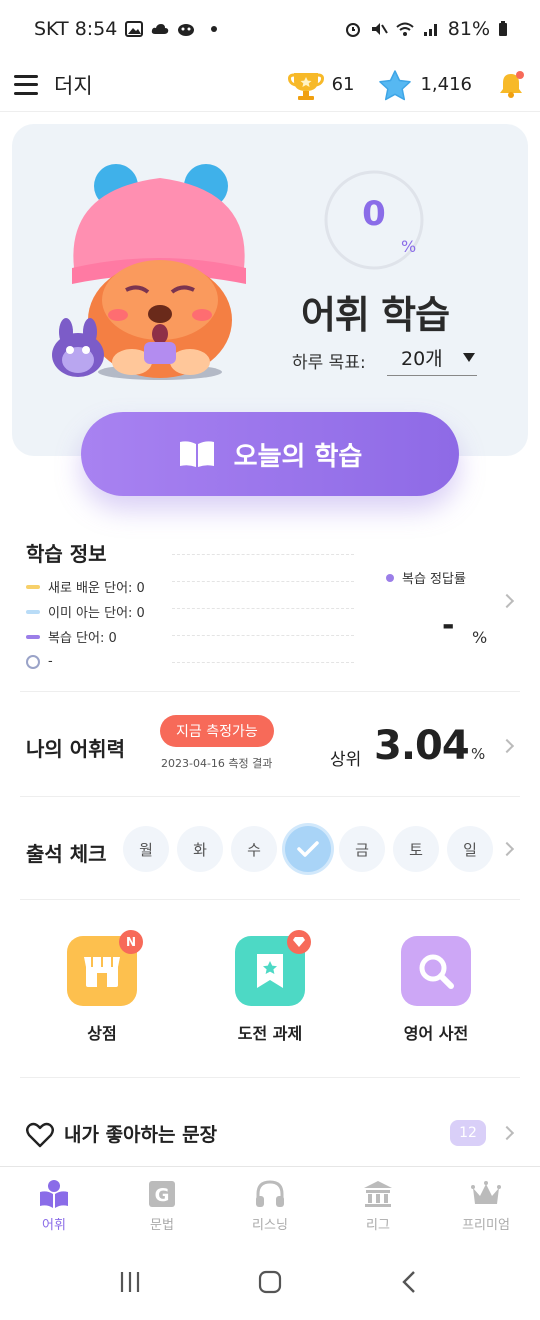 The height and width of the screenshot is (1320, 540). Describe the element at coordinates (299, 942) in the screenshot. I see `diamond-badge-icon` at that location.